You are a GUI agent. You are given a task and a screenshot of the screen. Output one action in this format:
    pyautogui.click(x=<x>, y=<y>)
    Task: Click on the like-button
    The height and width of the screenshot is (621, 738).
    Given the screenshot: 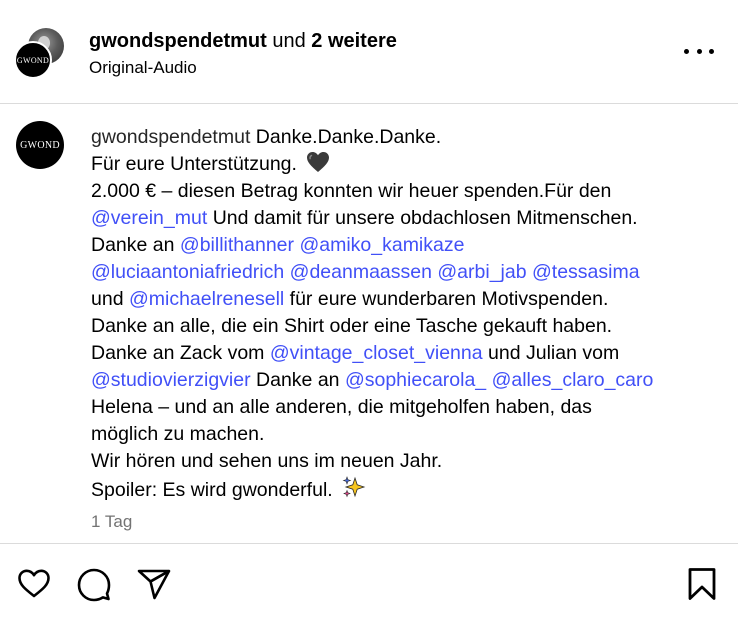 What is the action you would take?
    pyautogui.click(x=34, y=584)
    